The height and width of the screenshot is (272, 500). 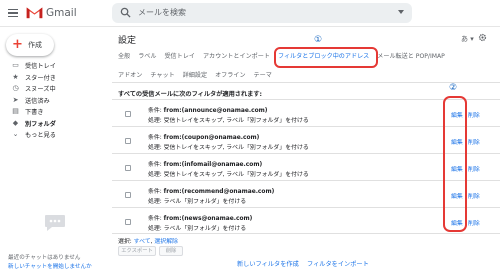 What do you see at coordinates (142, 242) in the screenshot?
I see `select-all-link: すべて` at bounding box center [142, 242].